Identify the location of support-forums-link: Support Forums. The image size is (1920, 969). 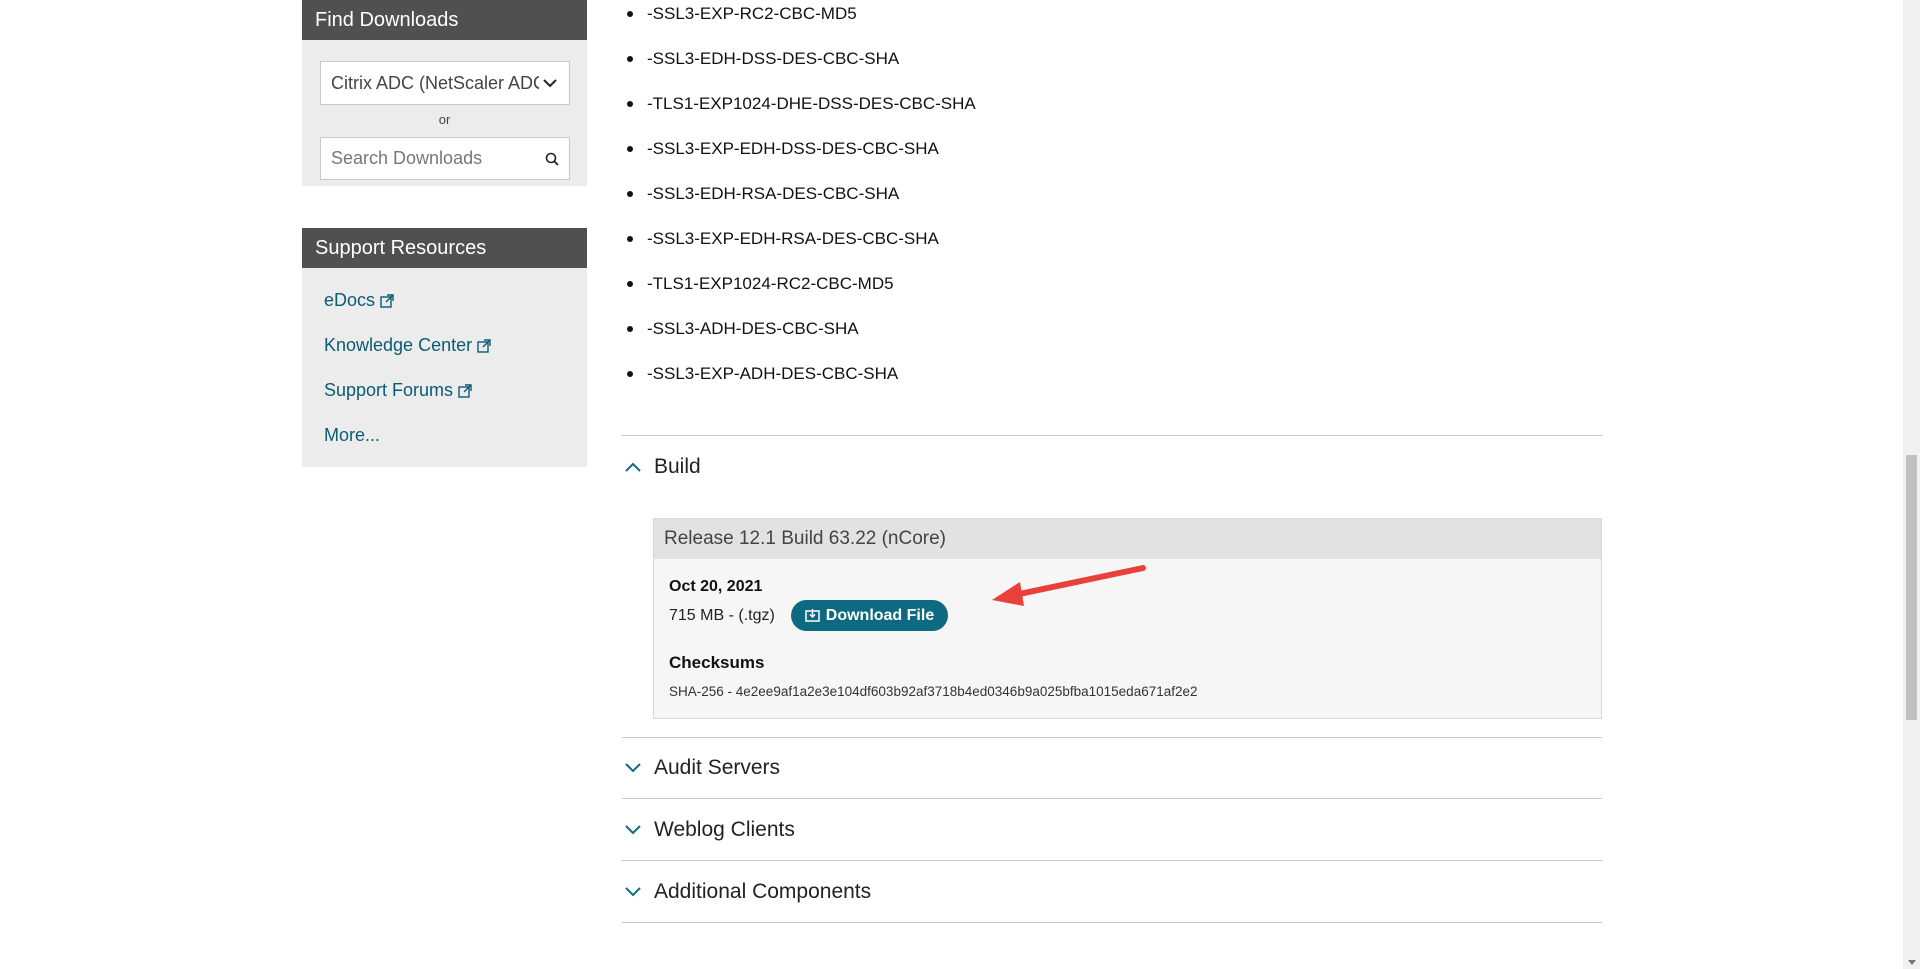
(398, 390).